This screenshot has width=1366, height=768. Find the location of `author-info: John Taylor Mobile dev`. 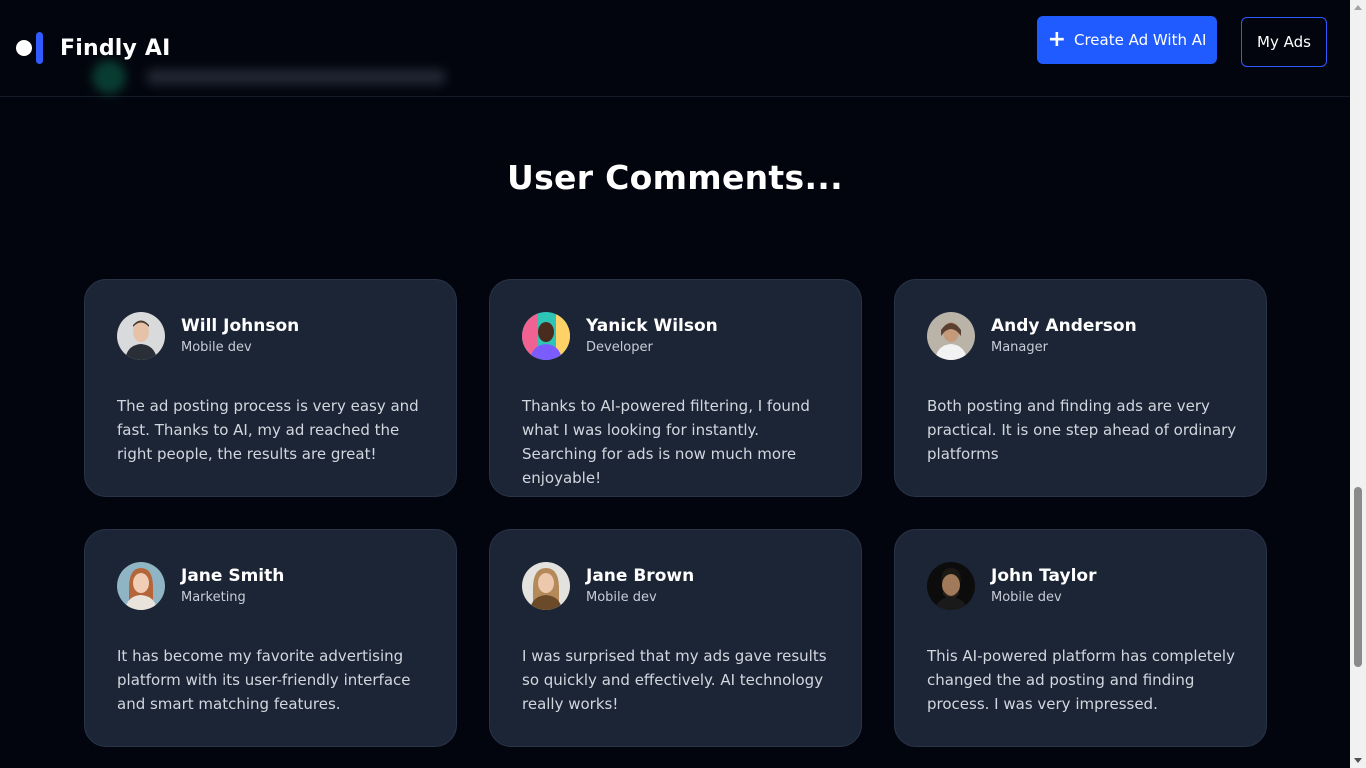

author-info: John Taylor Mobile dev is located at coordinates (1043, 586).